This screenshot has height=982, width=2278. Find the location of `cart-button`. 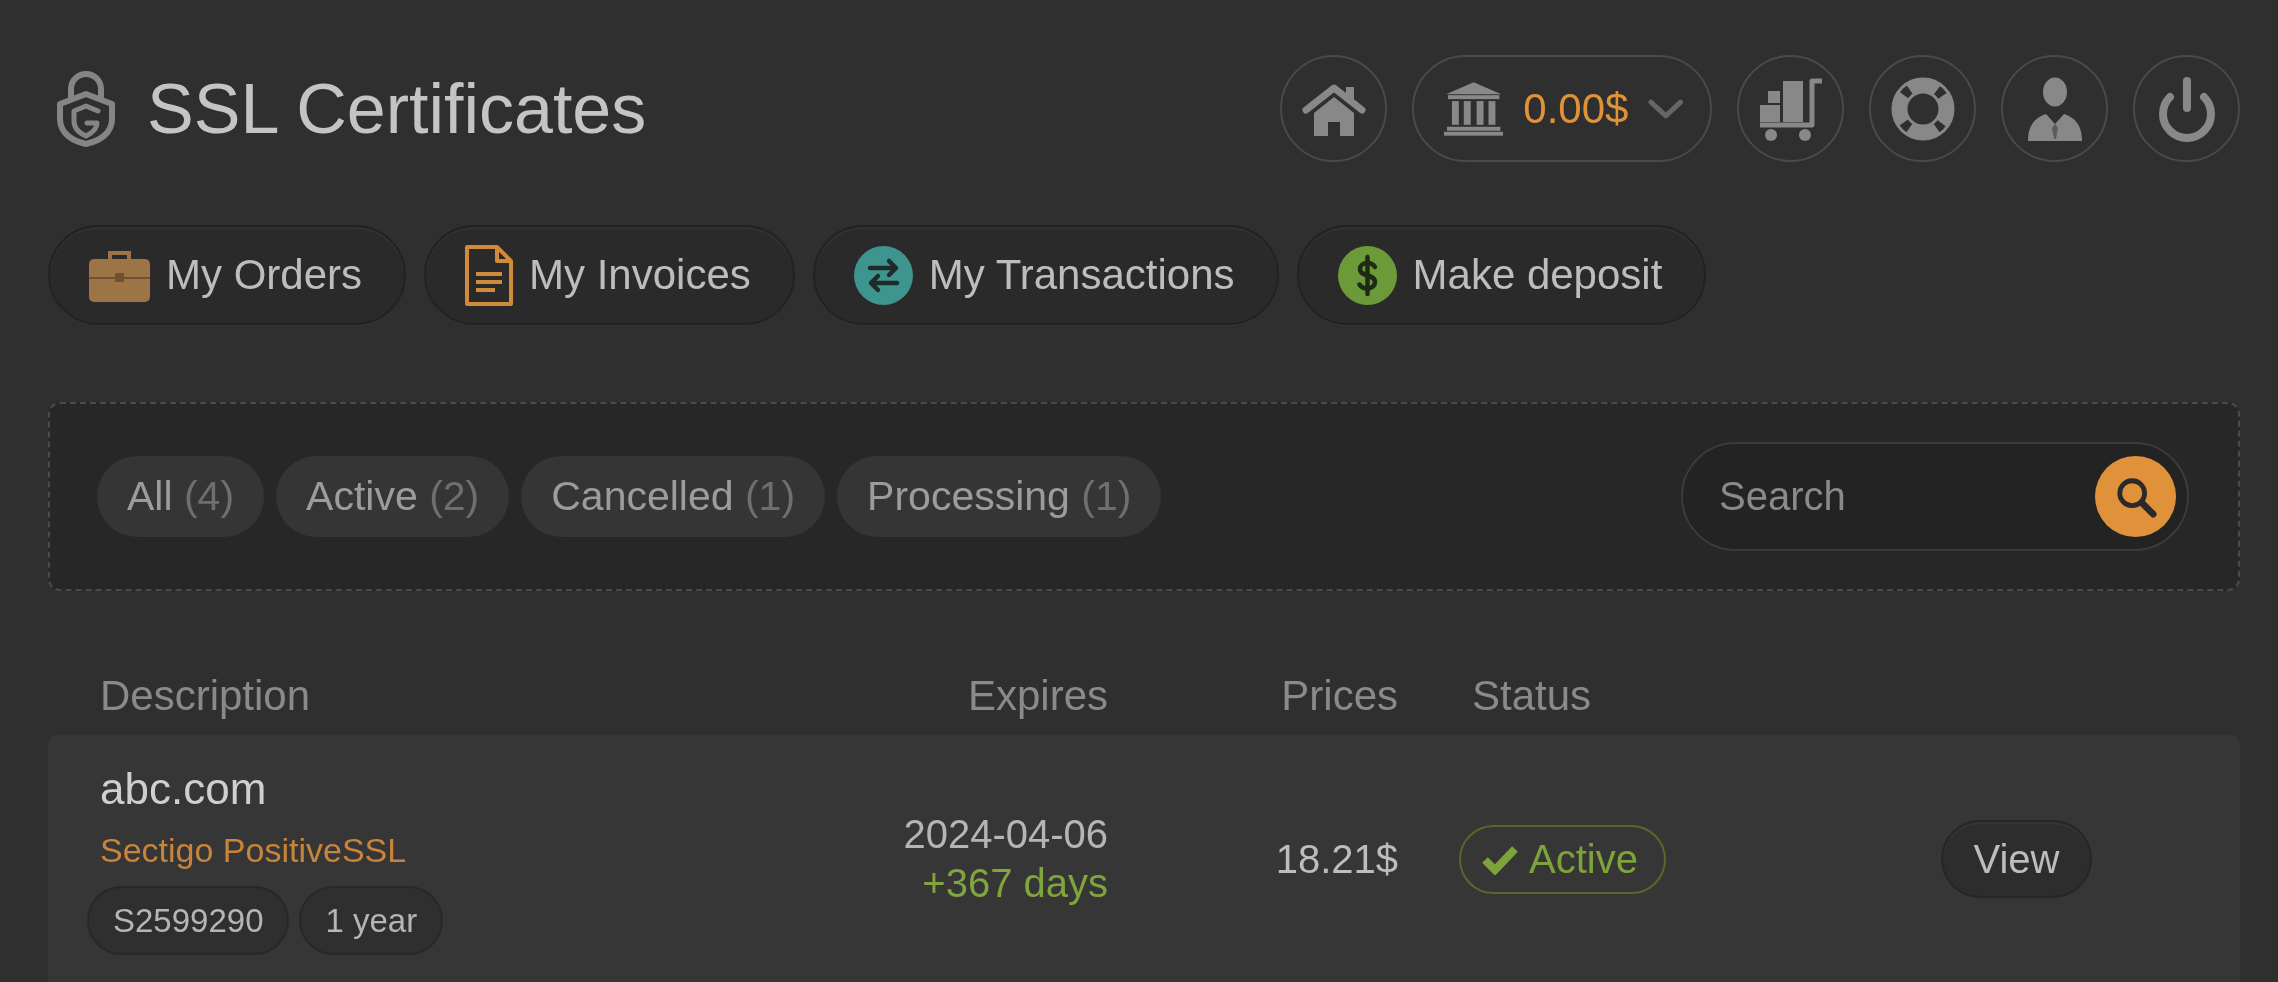

cart-button is located at coordinates (1790, 108).